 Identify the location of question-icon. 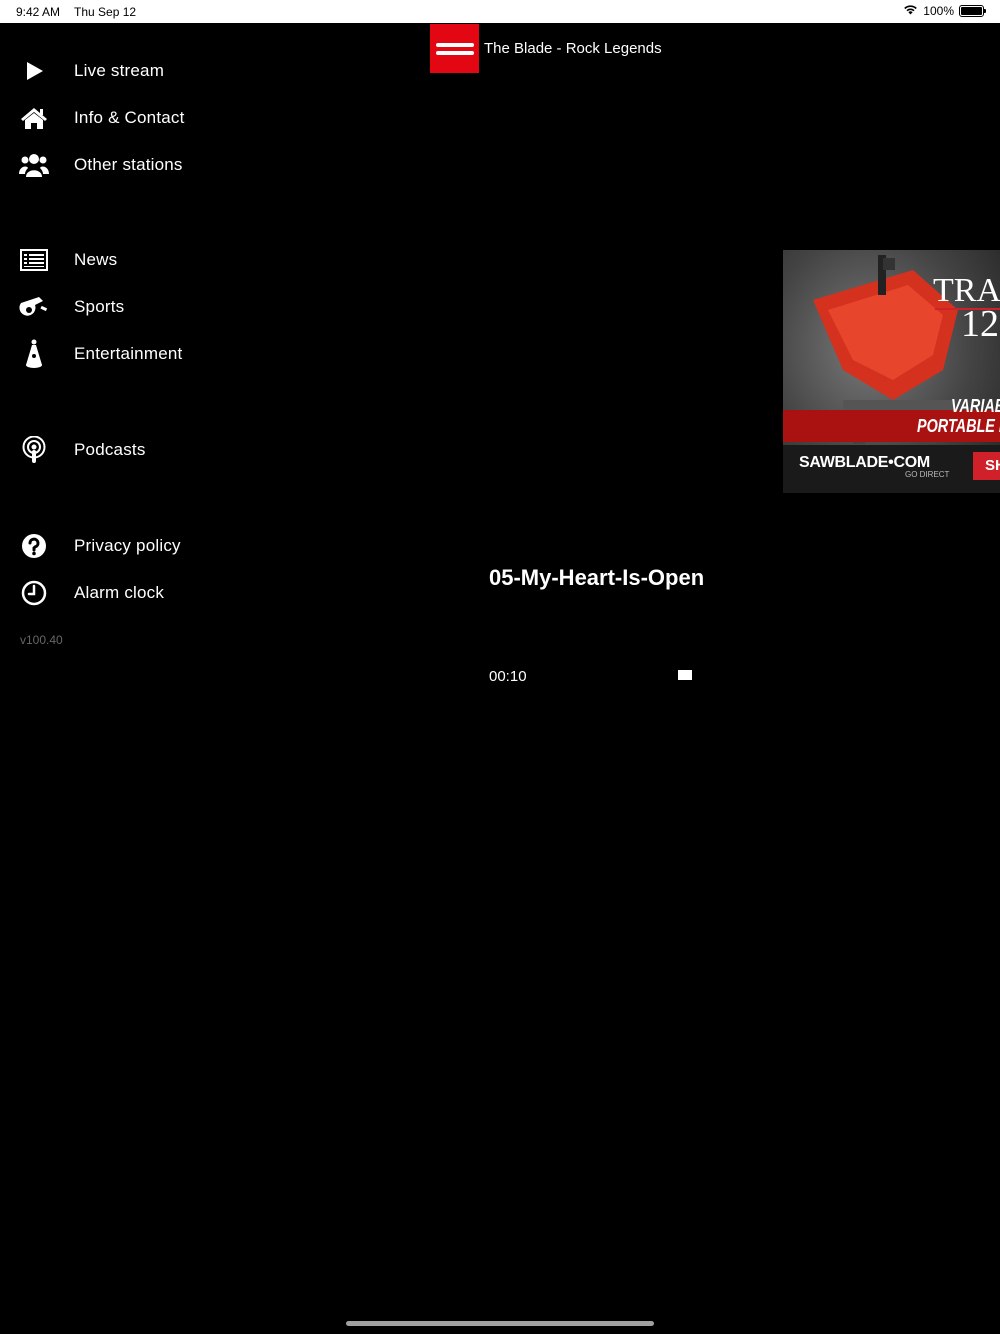
(34, 546).